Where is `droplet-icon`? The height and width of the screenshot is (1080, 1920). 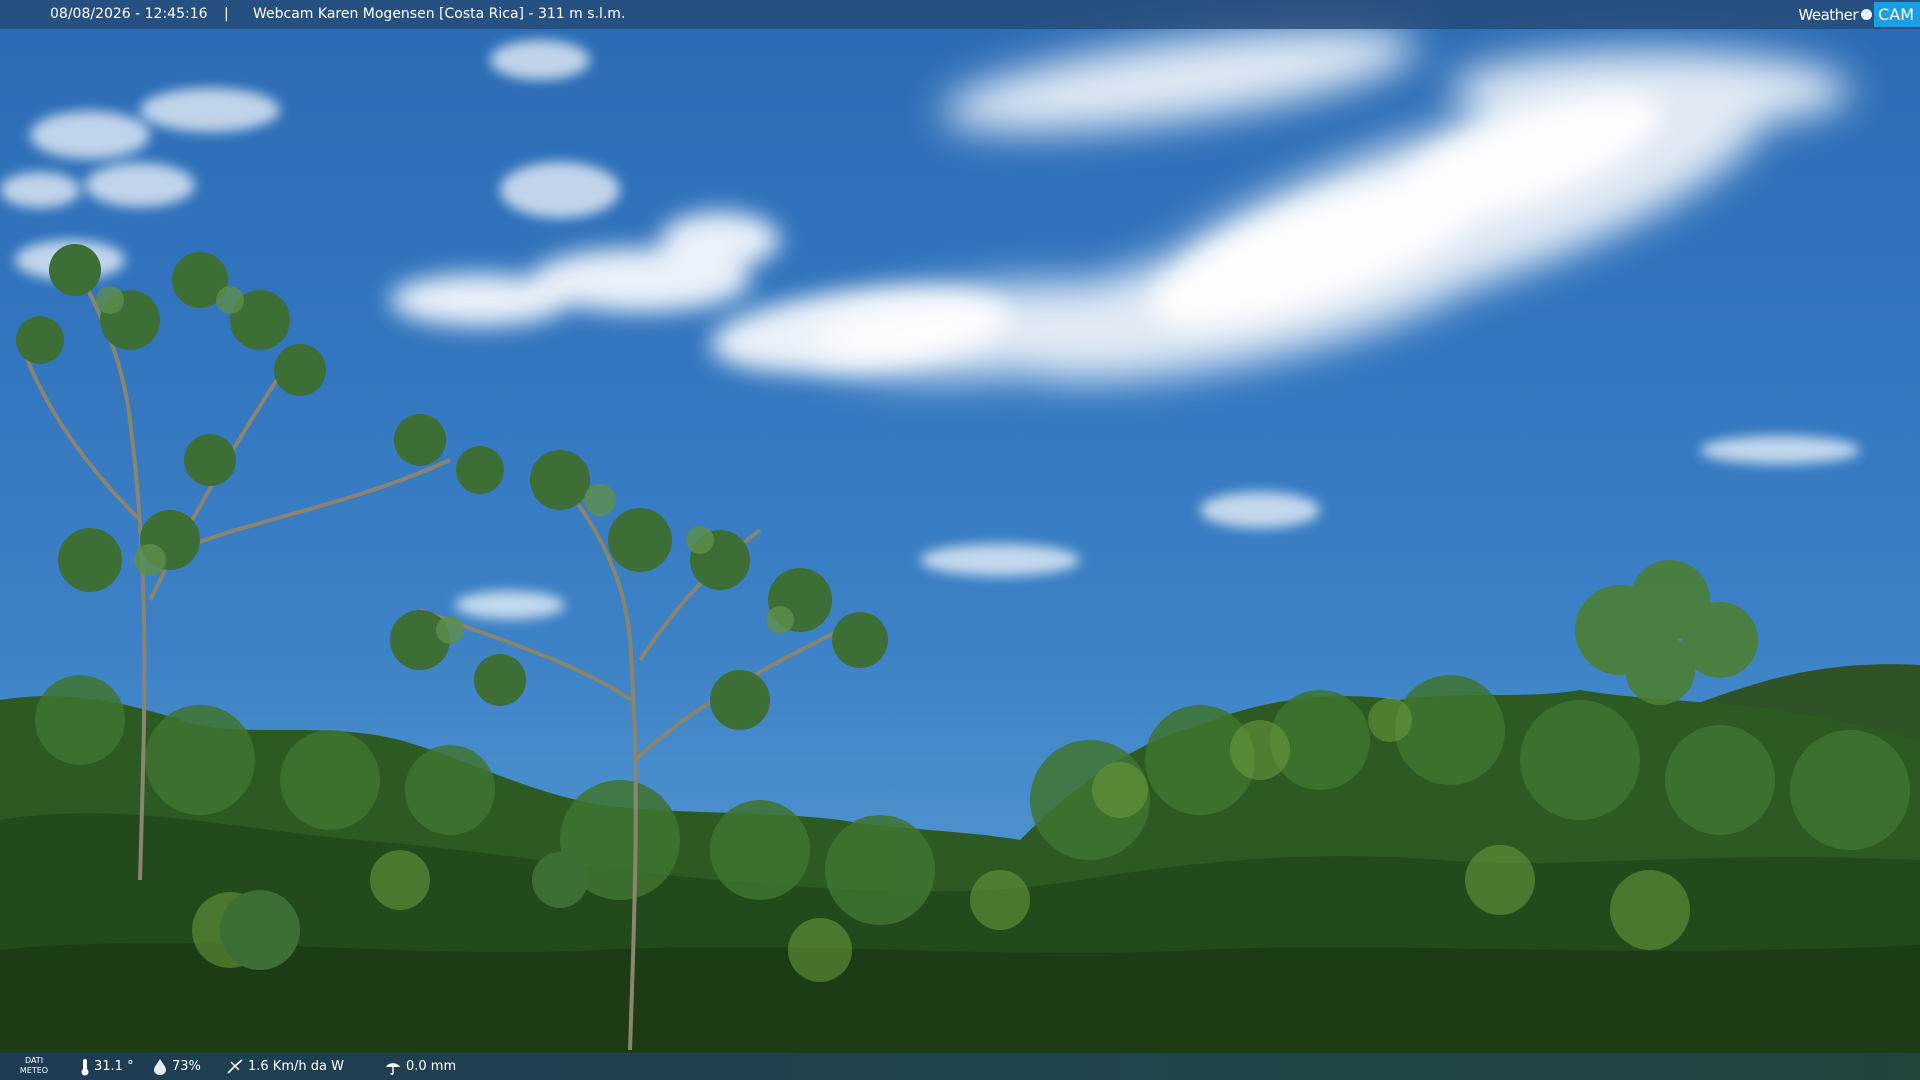 droplet-icon is located at coordinates (160, 1066).